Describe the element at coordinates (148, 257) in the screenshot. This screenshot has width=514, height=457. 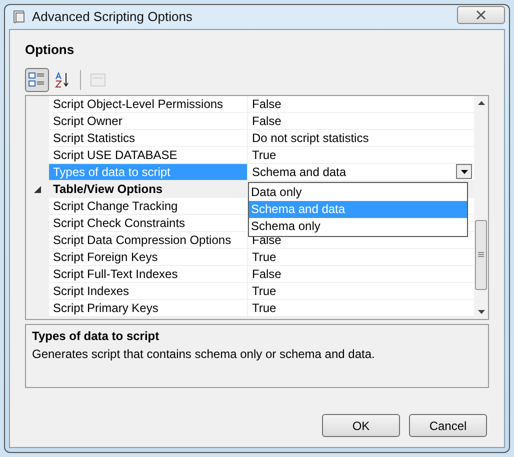
I see `property-name: Script Foreign Keys` at that location.